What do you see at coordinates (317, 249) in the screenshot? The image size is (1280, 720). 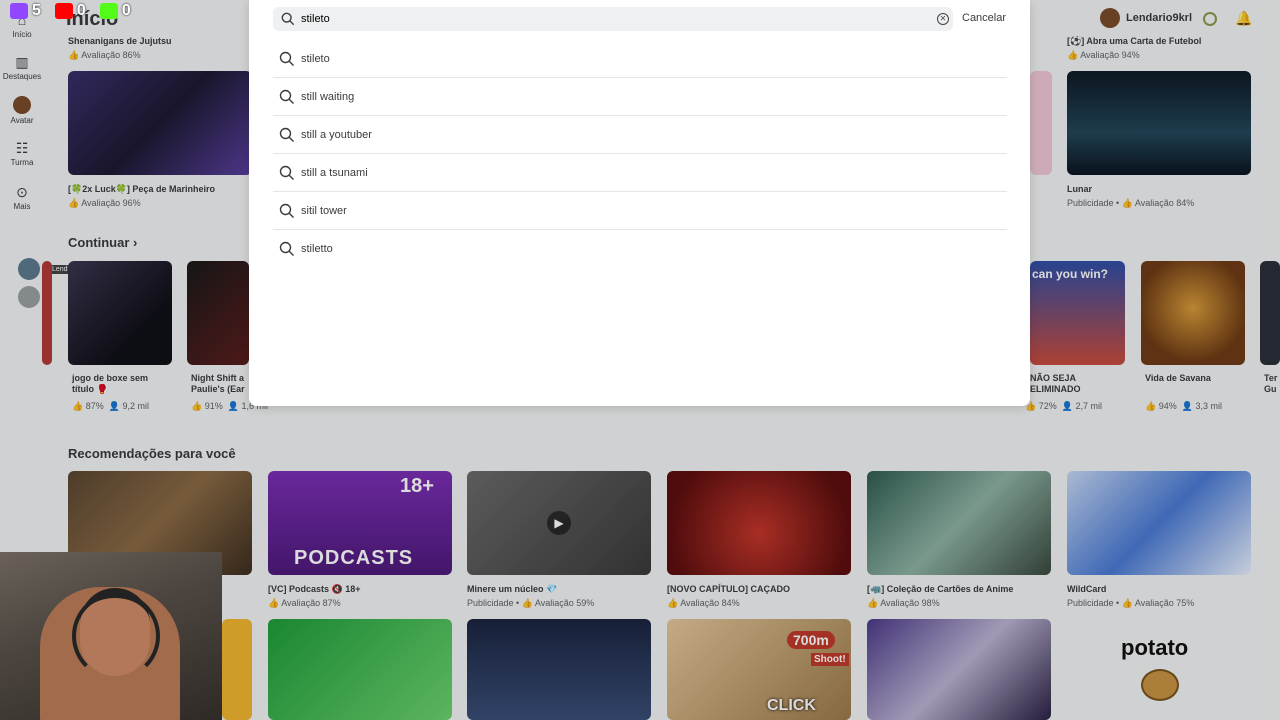 I see `suggestion-text: stiletto` at bounding box center [317, 249].